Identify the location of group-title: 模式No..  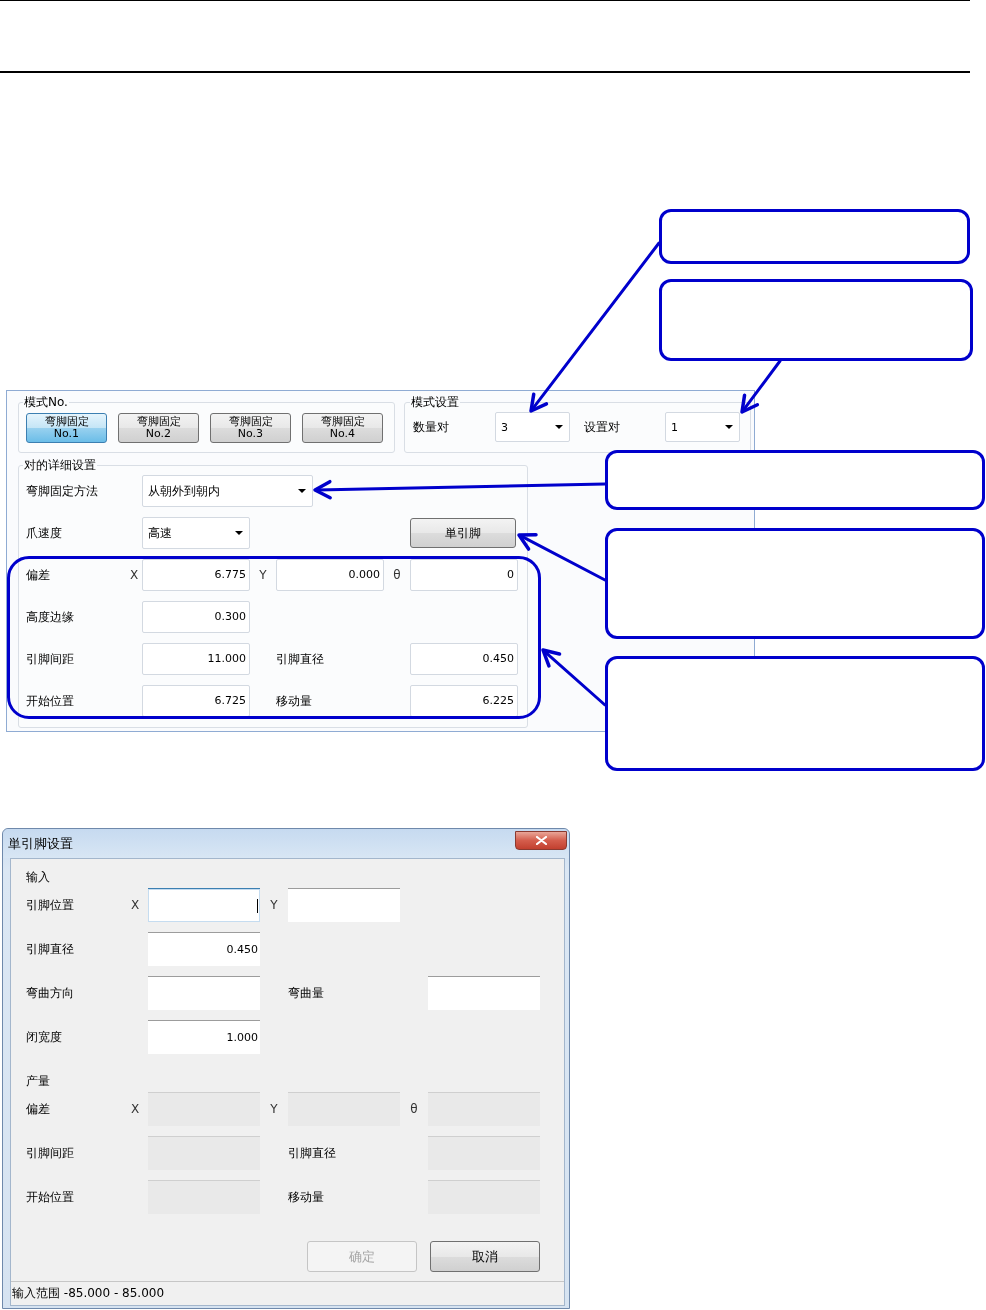
(46, 402).